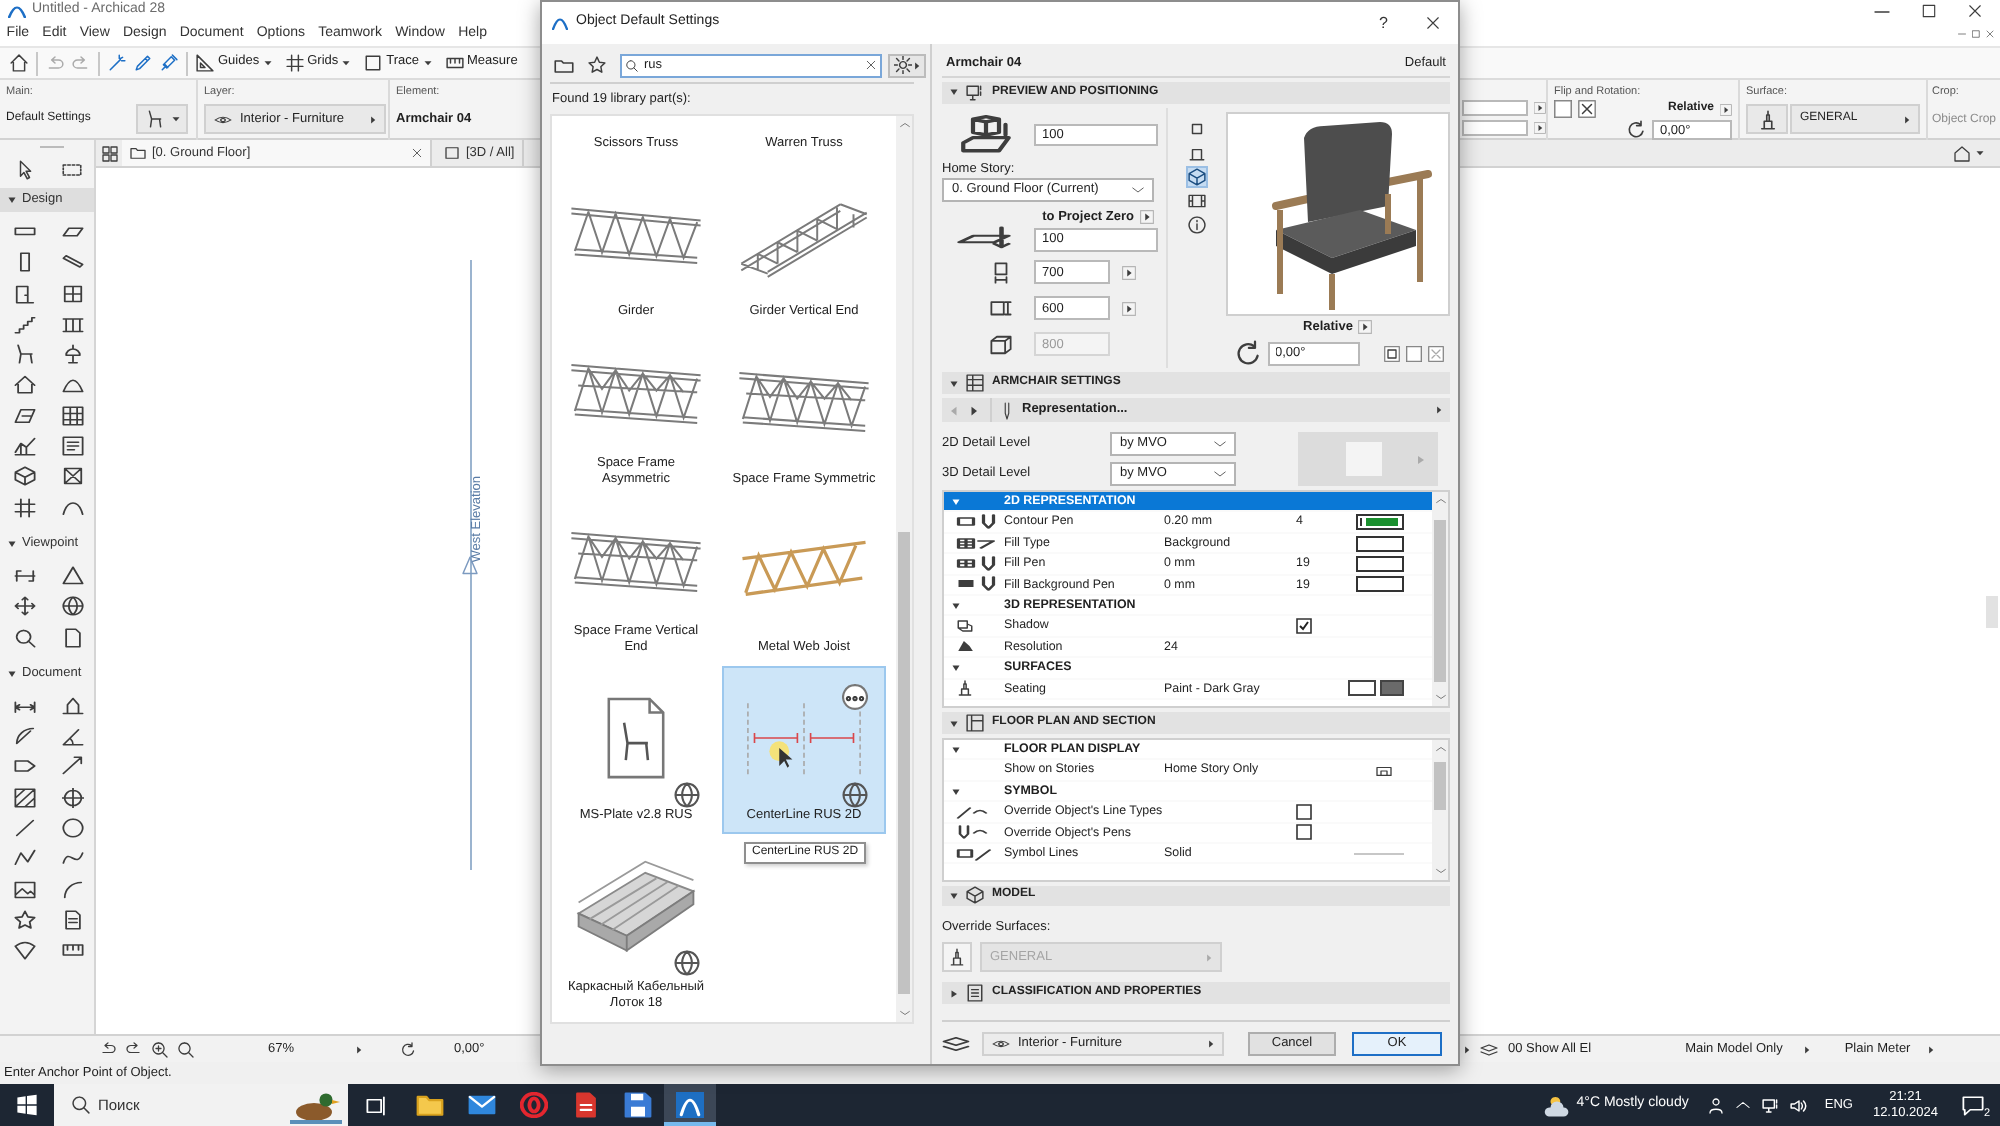 This screenshot has height=1126, width=2000. What do you see at coordinates (24, 354) in the screenshot?
I see `chair-icon` at bounding box center [24, 354].